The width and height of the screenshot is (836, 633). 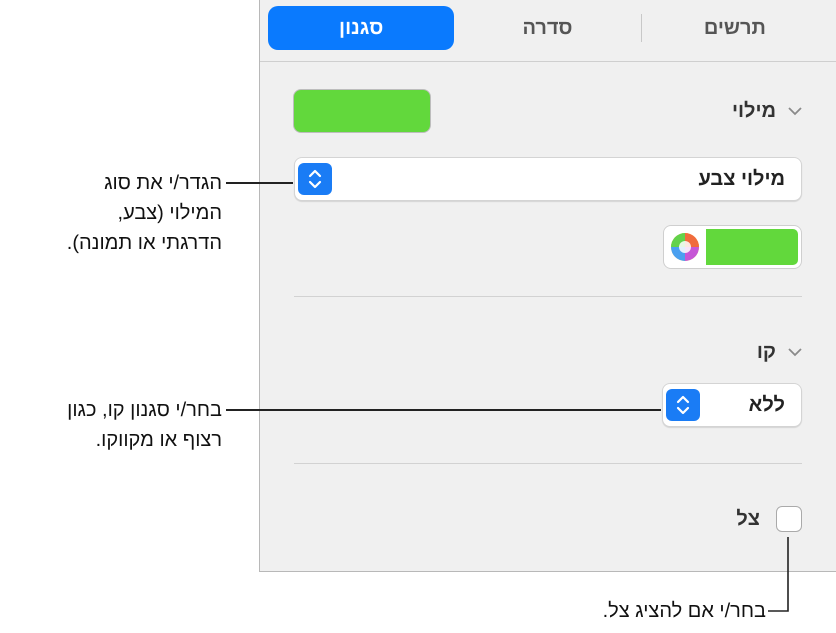 I want to click on checkbox, so click(x=789, y=519).